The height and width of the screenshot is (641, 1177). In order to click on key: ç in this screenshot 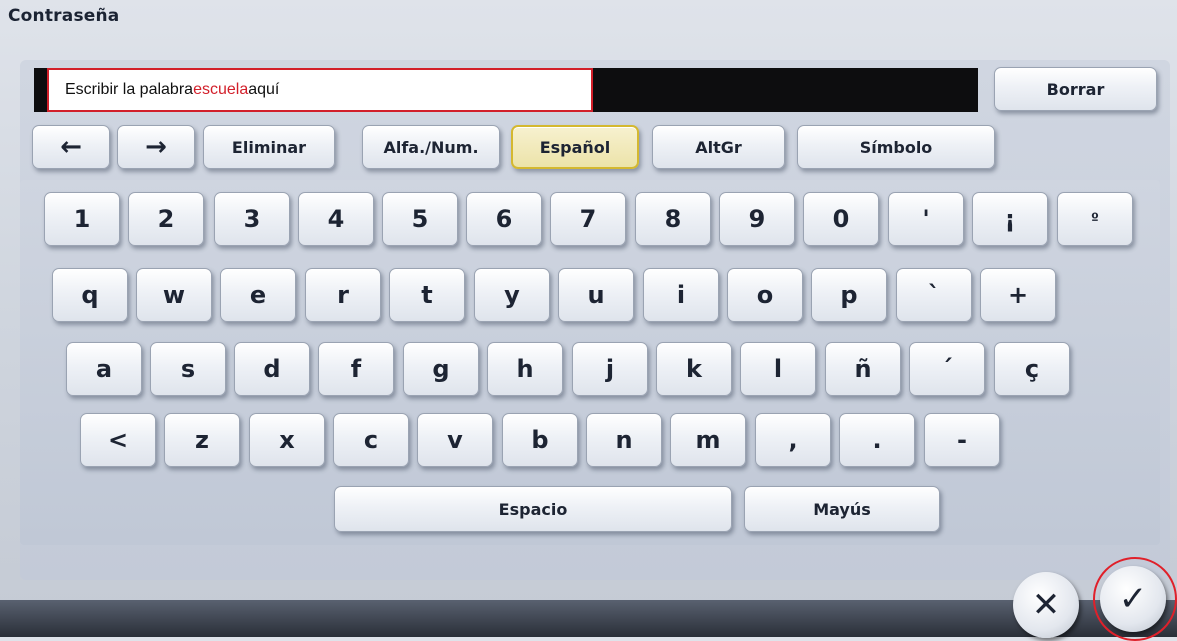, I will do `click(1032, 369)`.